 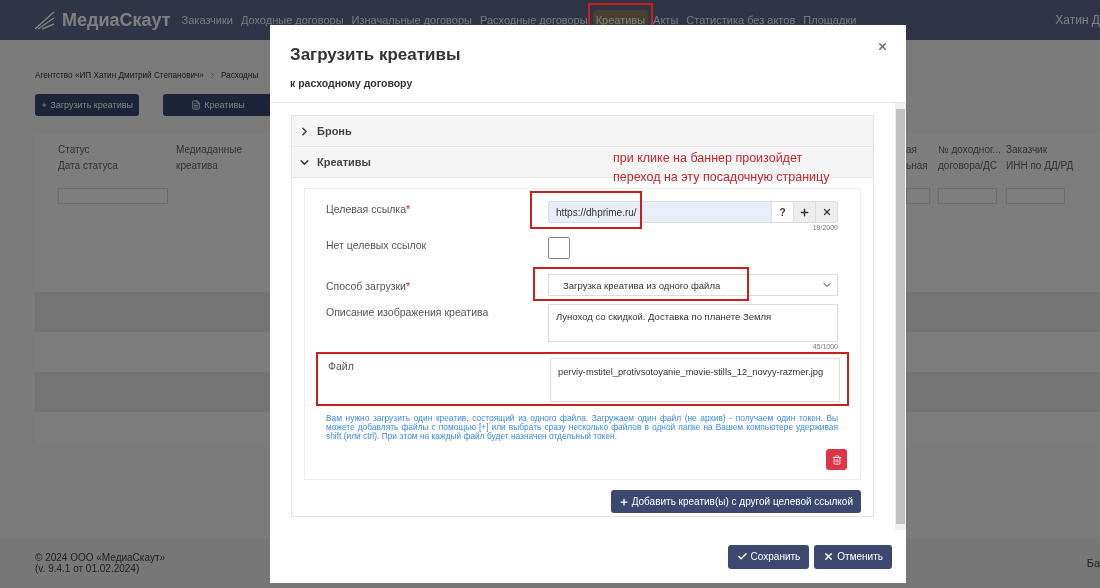 What do you see at coordinates (853, 556) in the screenshot?
I see `cancel-button: Отменить` at bounding box center [853, 556].